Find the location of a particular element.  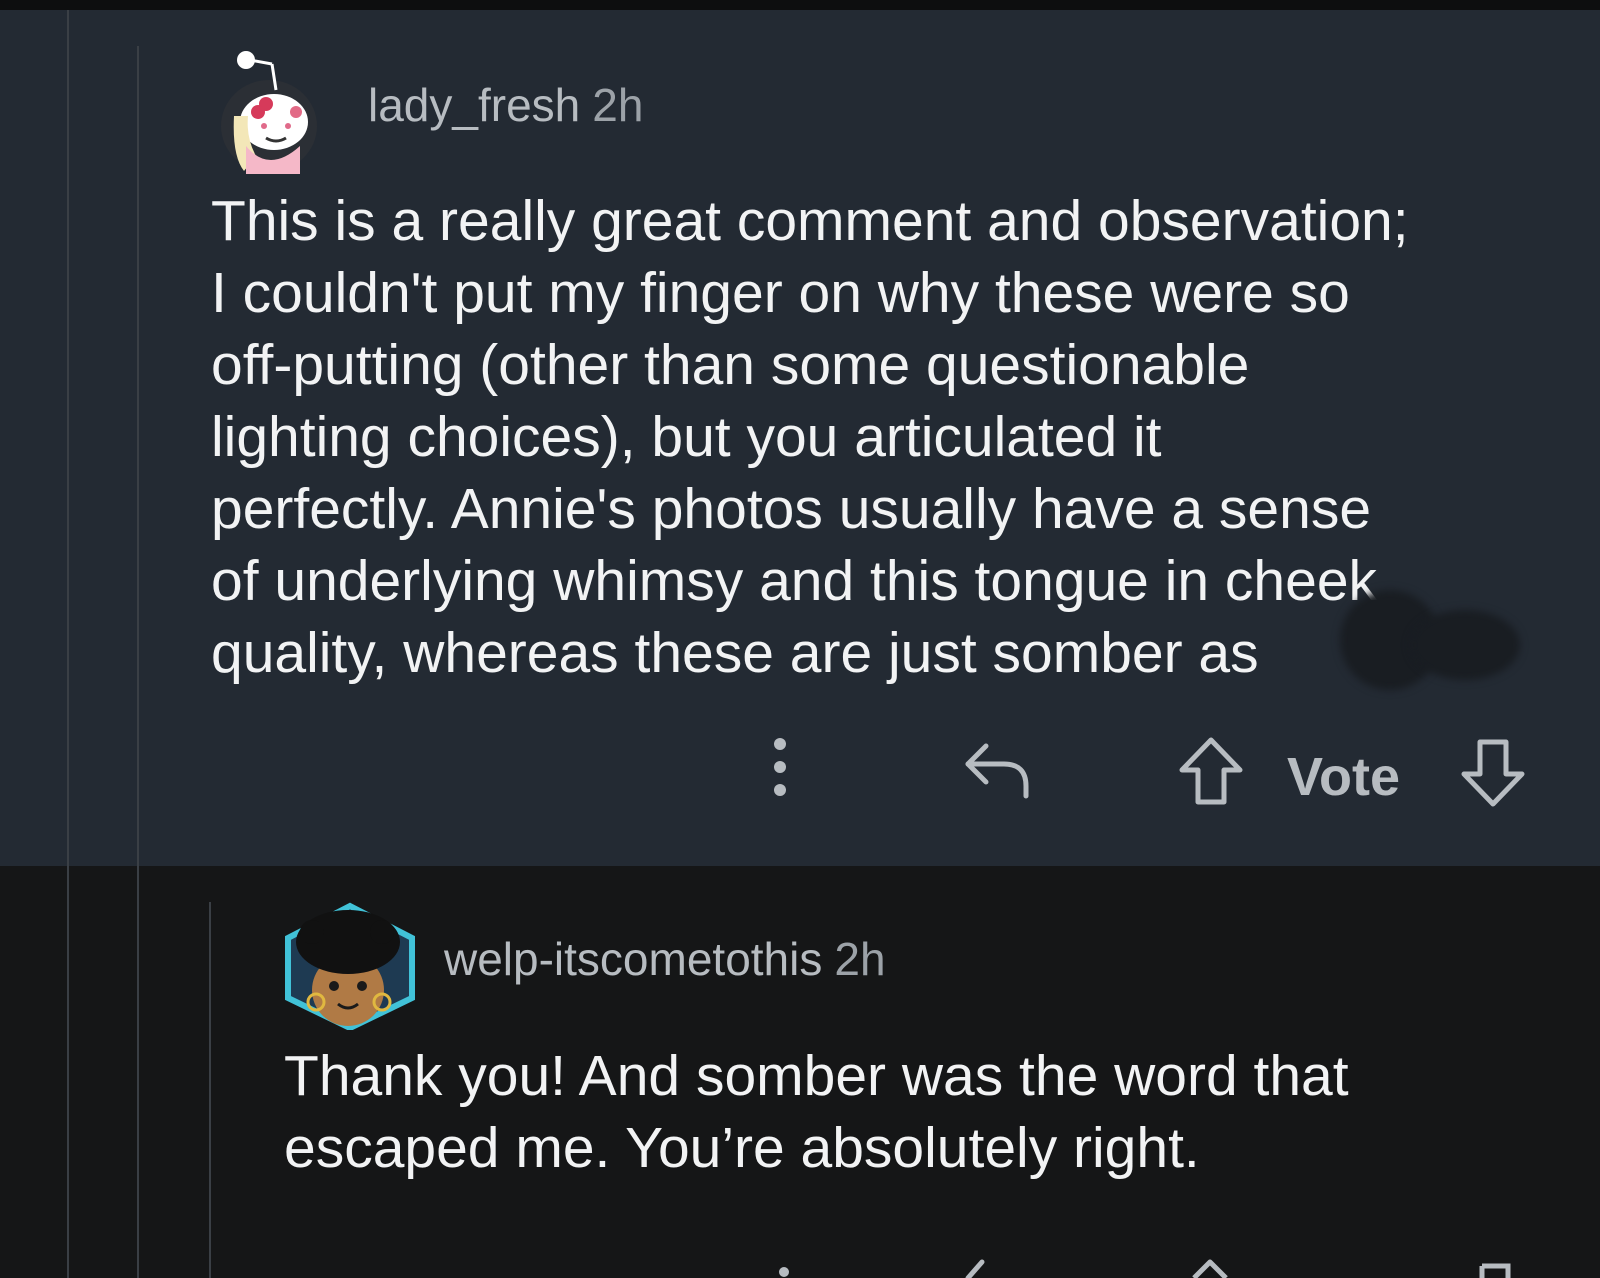

thread-line-reply is located at coordinates (210, 1090).